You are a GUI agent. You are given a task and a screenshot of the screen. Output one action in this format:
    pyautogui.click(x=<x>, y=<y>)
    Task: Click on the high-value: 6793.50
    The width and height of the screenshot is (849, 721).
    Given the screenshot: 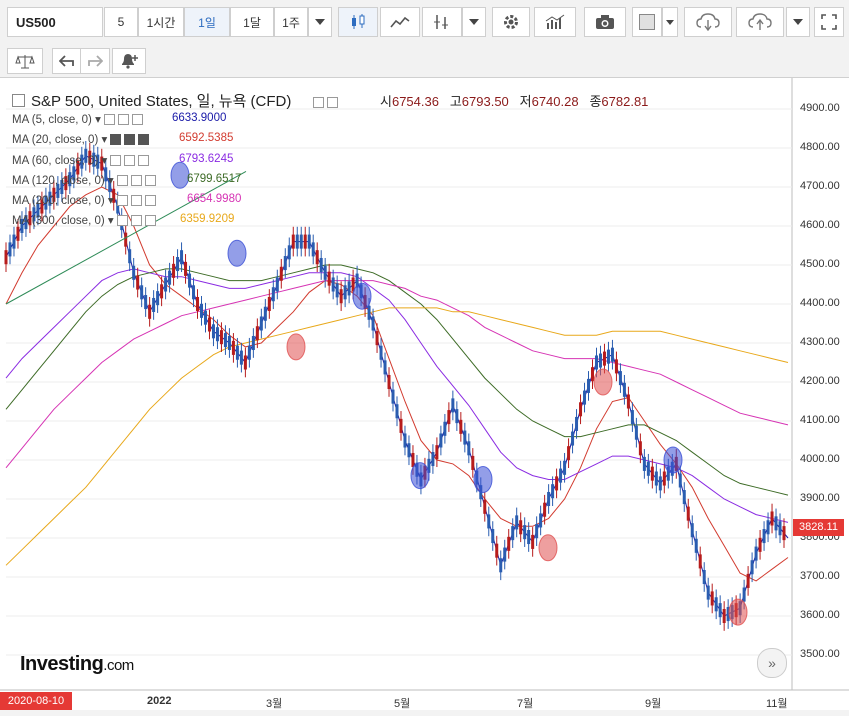 What is the action you would take?
    pyautogui.click(x=485, y=101)
    